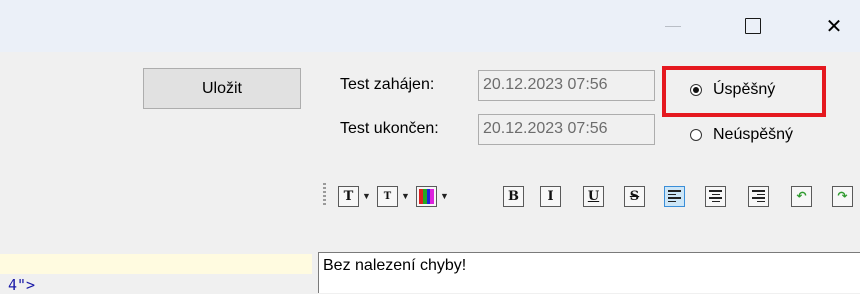 This screenshot has width=860, height=294. I want to click on radio-unchecked-icon, so click(696, 135).